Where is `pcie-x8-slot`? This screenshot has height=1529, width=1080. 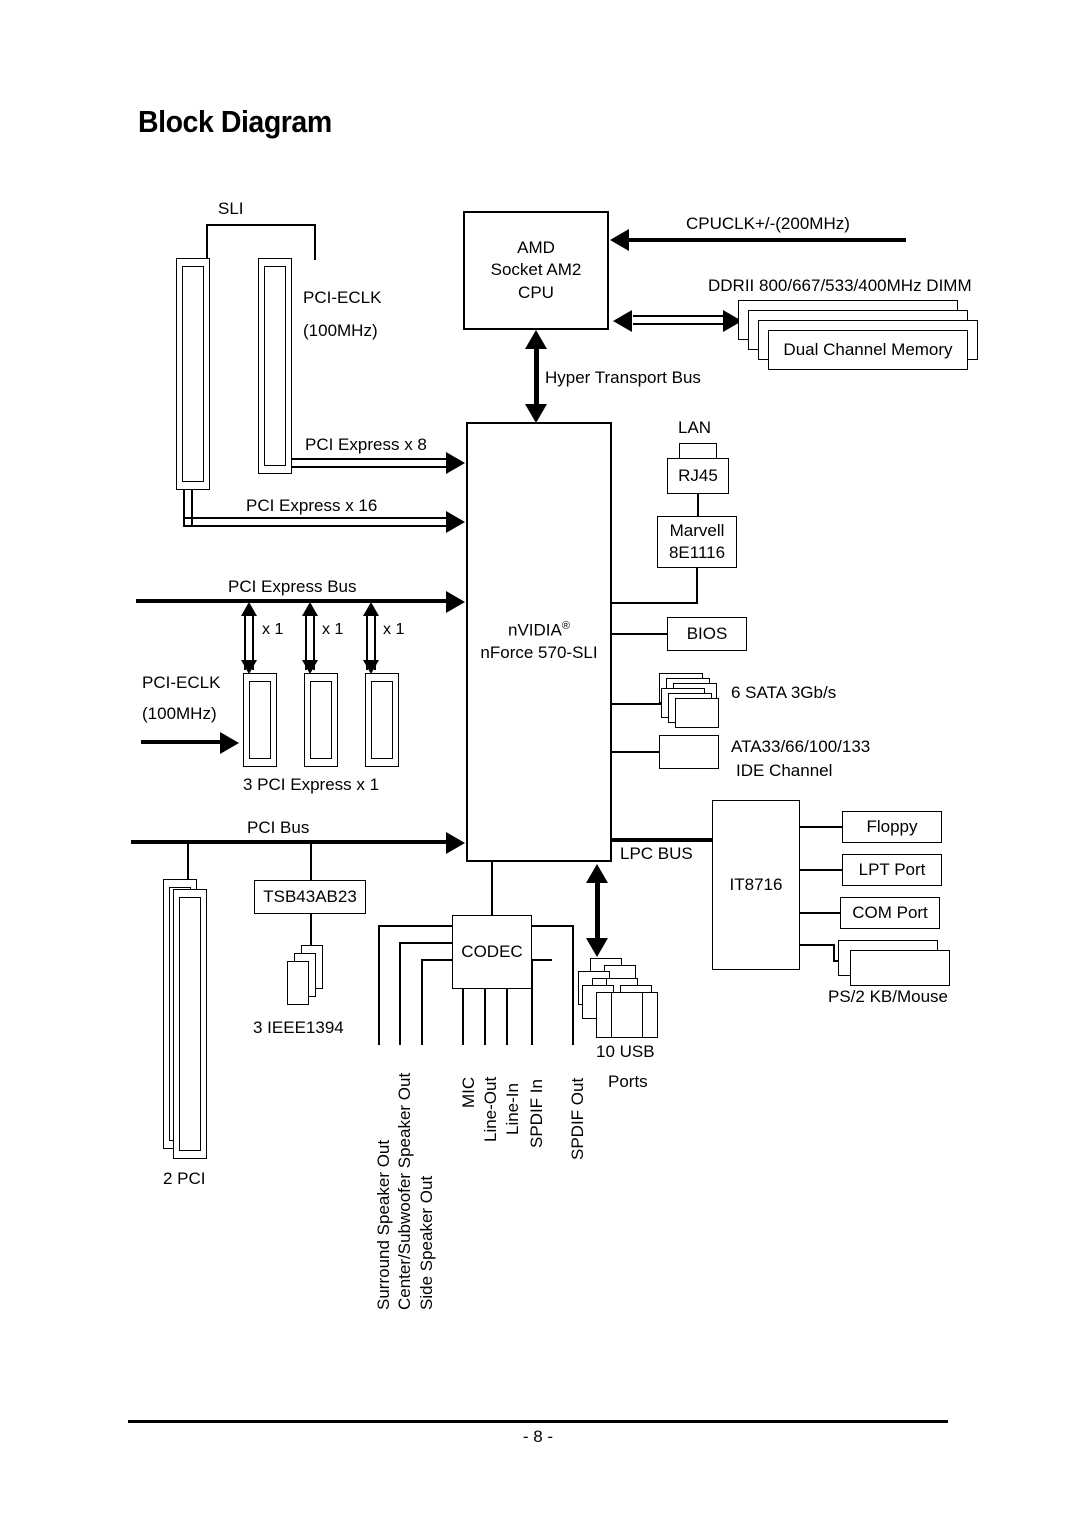
pcie-x8-slot is located at coordinates (275, 366).